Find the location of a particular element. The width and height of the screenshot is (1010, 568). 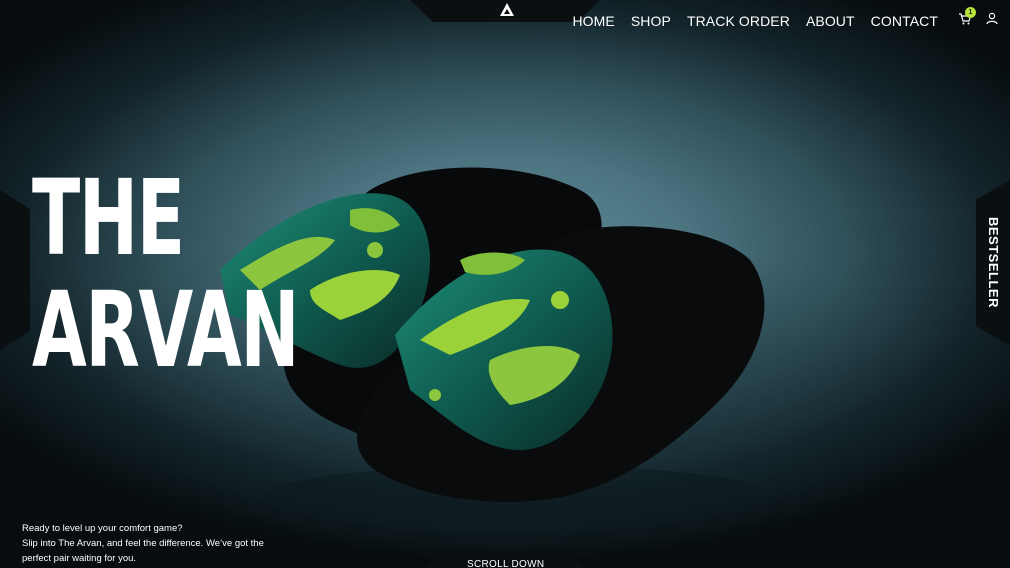

cart-button: 1 is located at coordinates (967, 16).